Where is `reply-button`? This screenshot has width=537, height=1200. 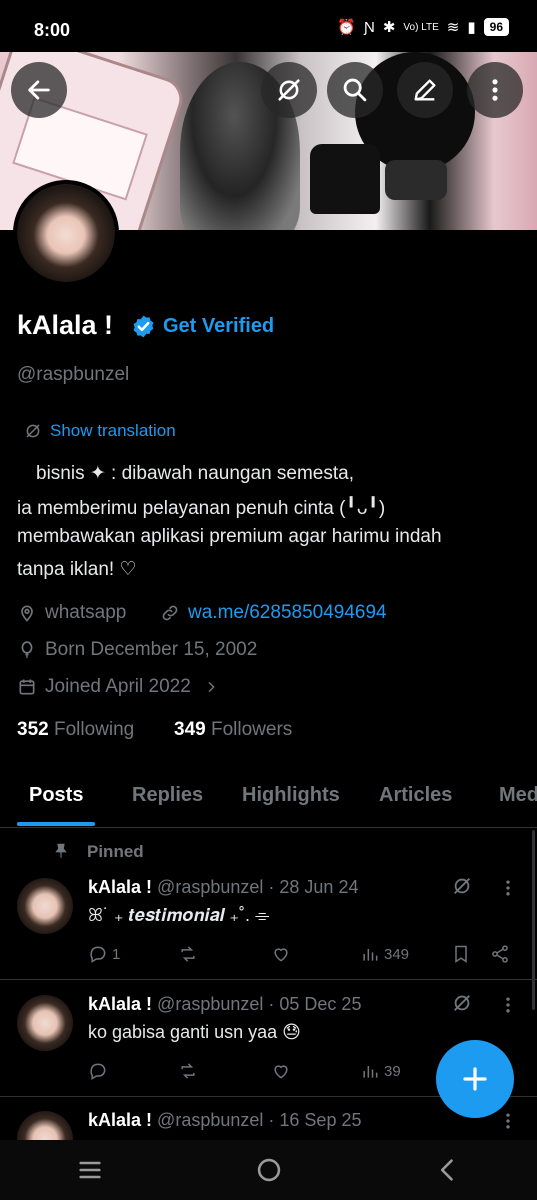
reply-button is located at coordinates (98, 1071).